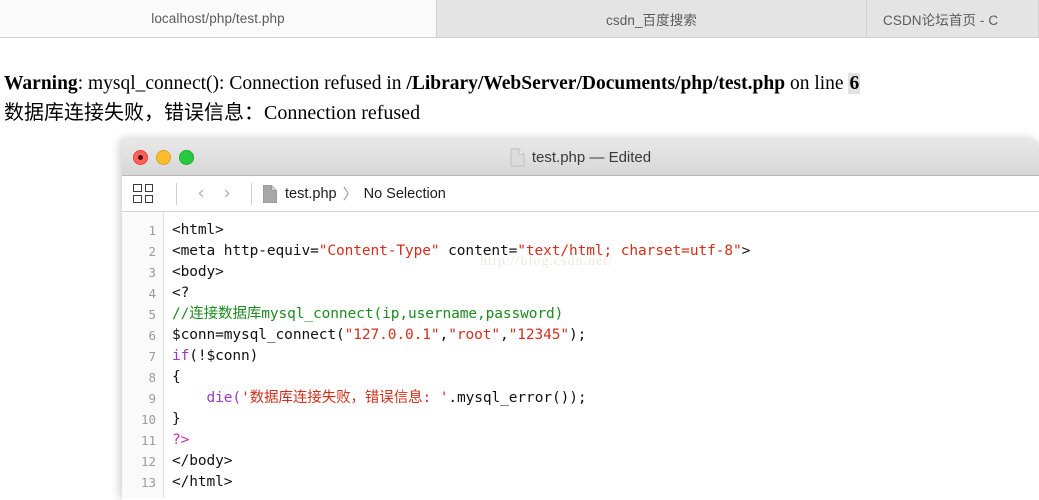  I want to click on line-number: 13, so click(148, 482).